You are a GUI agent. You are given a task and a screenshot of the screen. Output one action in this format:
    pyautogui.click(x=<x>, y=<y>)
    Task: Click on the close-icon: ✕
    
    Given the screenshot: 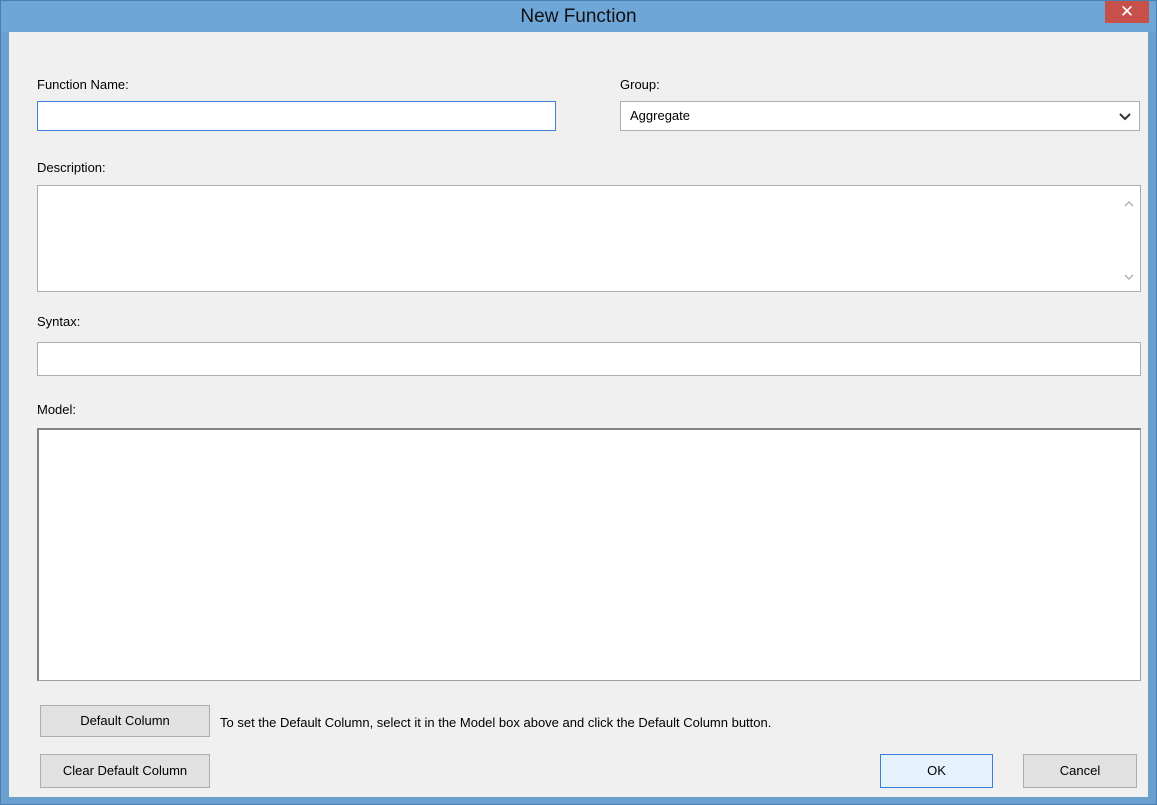 What is the action you would take?
    pyautogui.click(x=1127, y=11)
    